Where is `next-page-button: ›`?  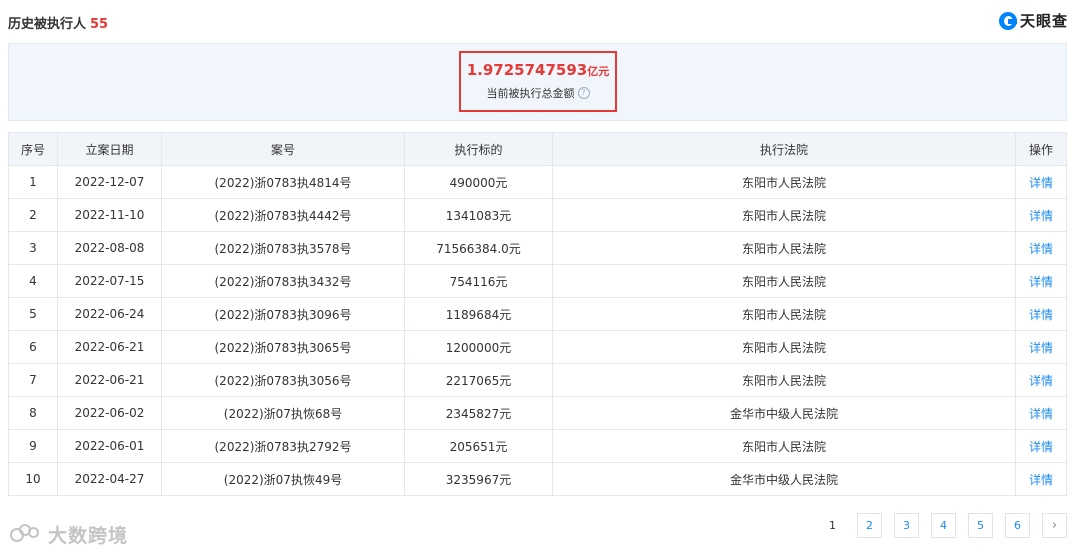
next-page-button: › is located at coordinates (1054, 525).